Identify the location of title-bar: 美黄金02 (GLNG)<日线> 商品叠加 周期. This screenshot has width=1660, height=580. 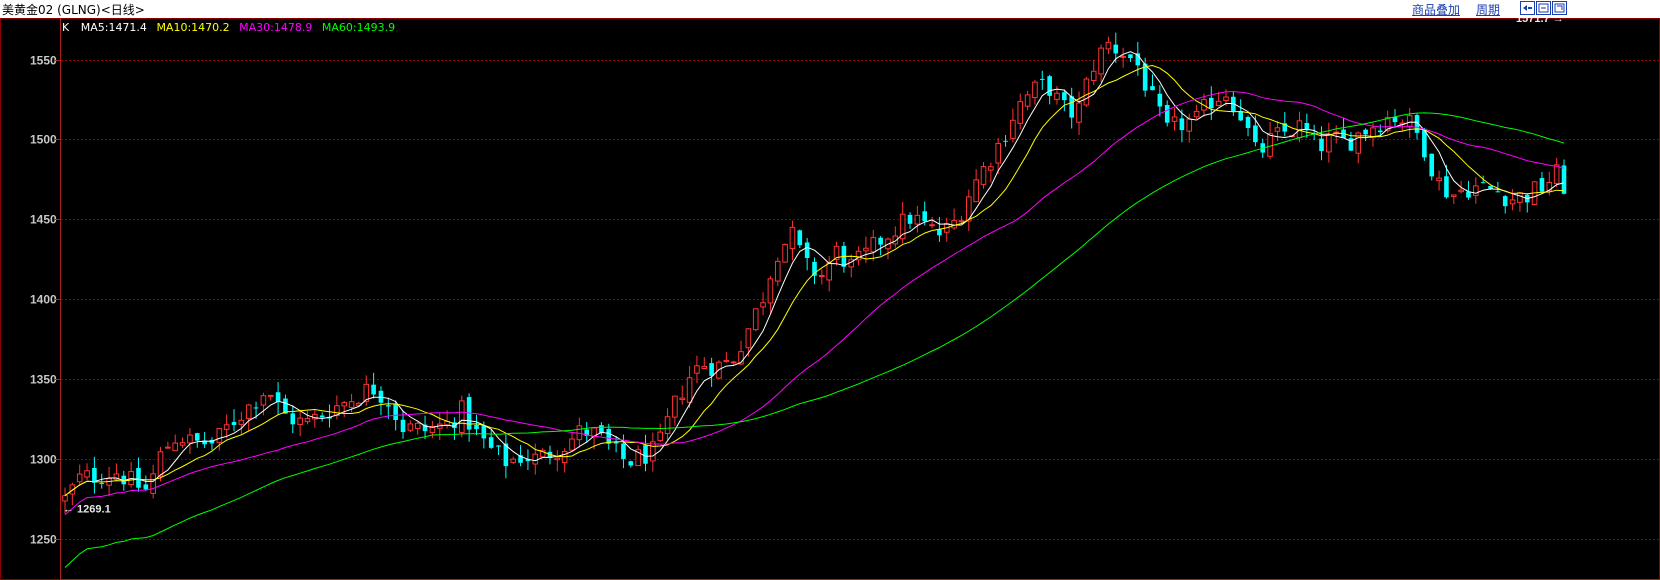
(830, 9).